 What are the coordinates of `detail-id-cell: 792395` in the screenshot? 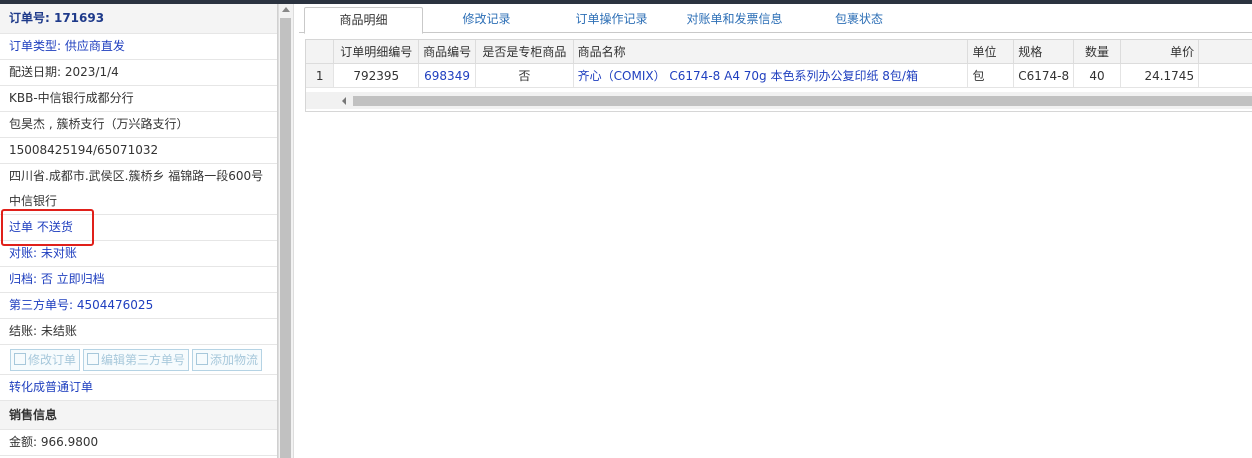 It's located at (376, 75).